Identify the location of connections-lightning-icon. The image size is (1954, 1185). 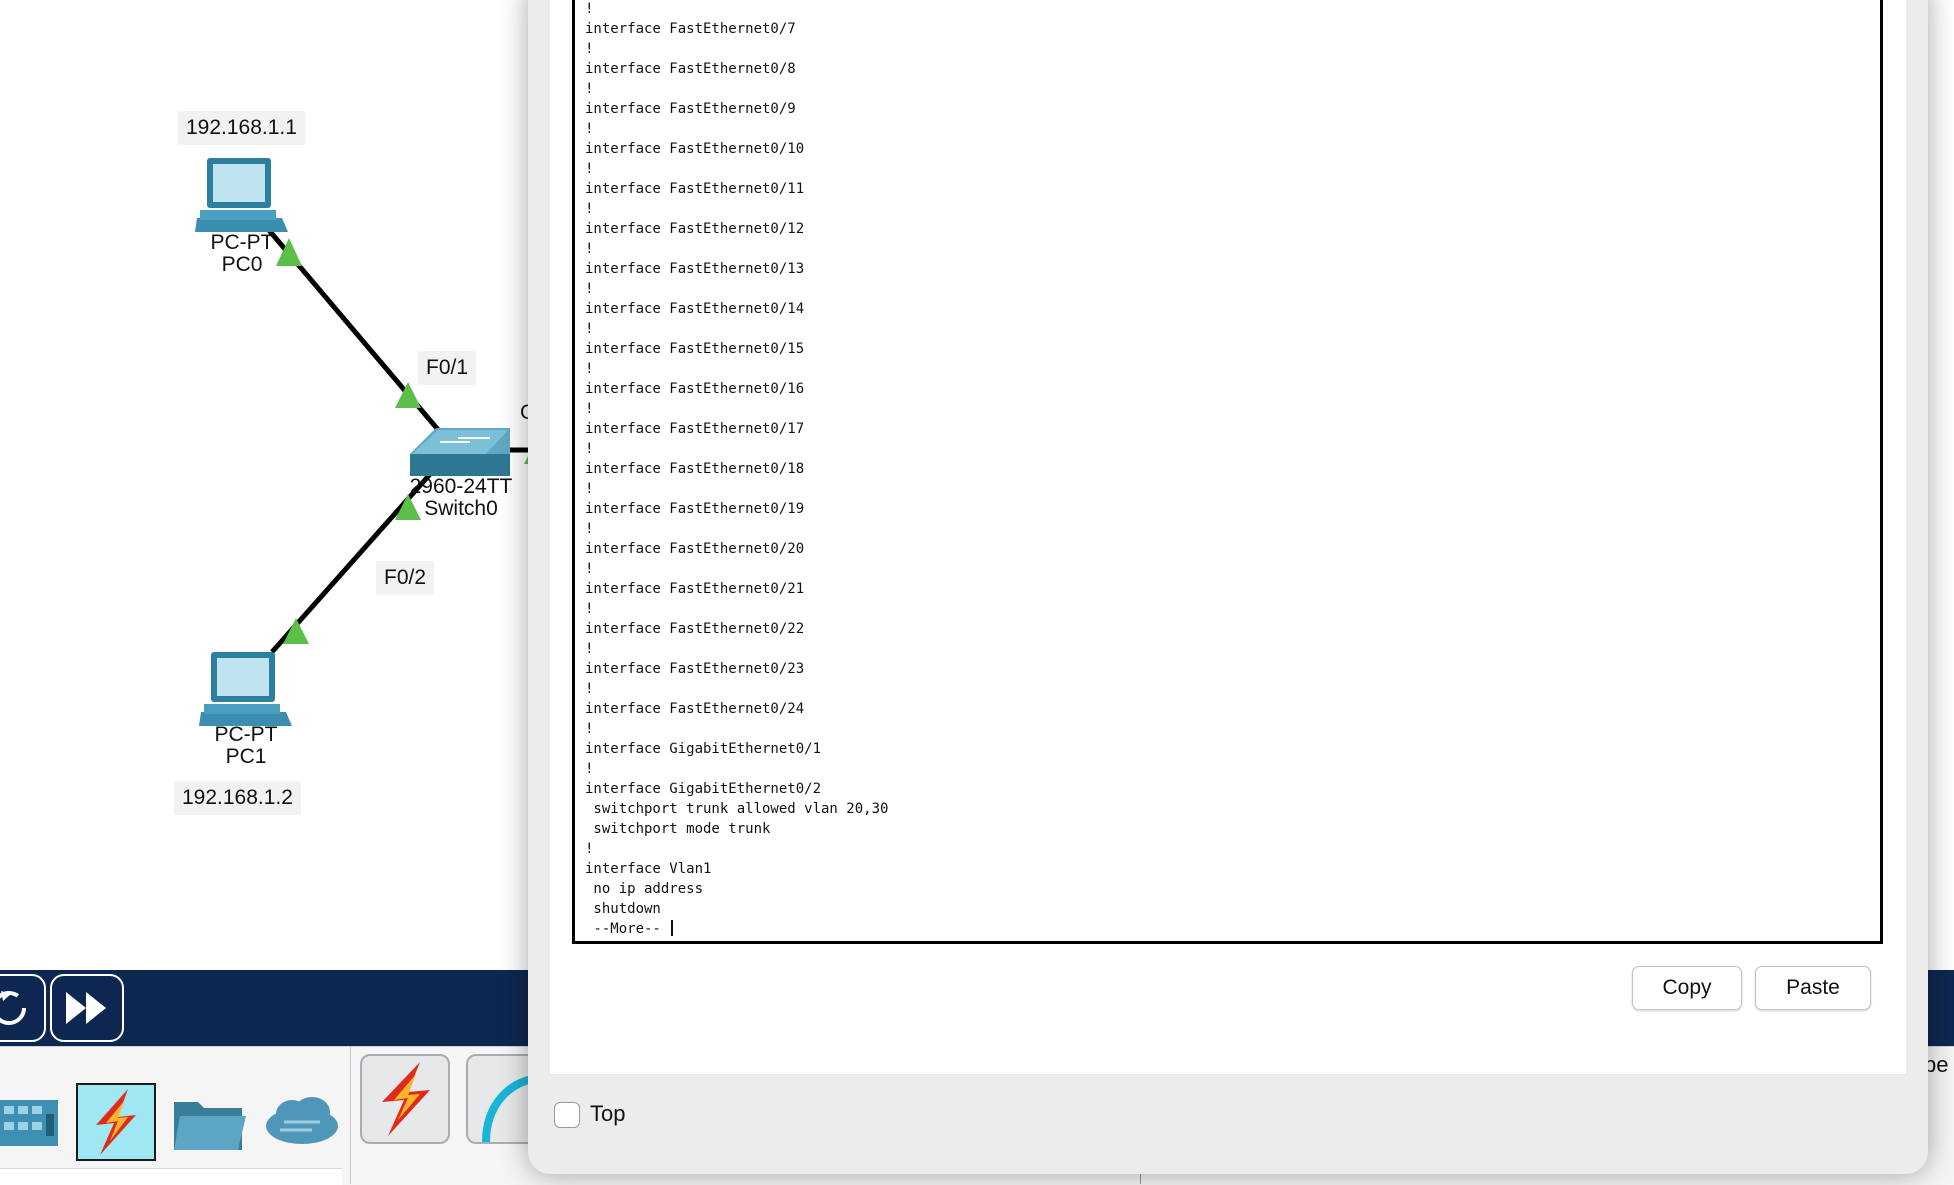
(116, 1122).